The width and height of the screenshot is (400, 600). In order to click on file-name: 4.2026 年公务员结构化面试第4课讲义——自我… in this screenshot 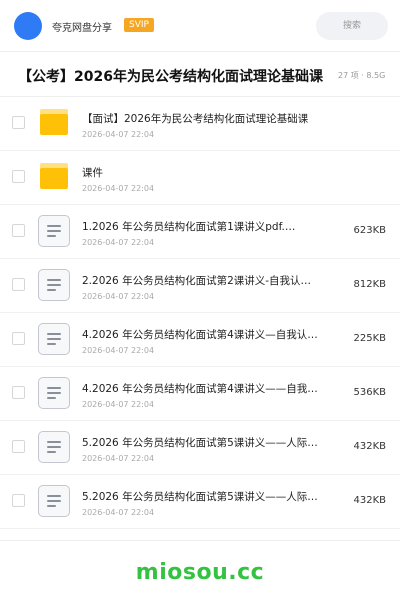, I will do `click(202, 388)`.